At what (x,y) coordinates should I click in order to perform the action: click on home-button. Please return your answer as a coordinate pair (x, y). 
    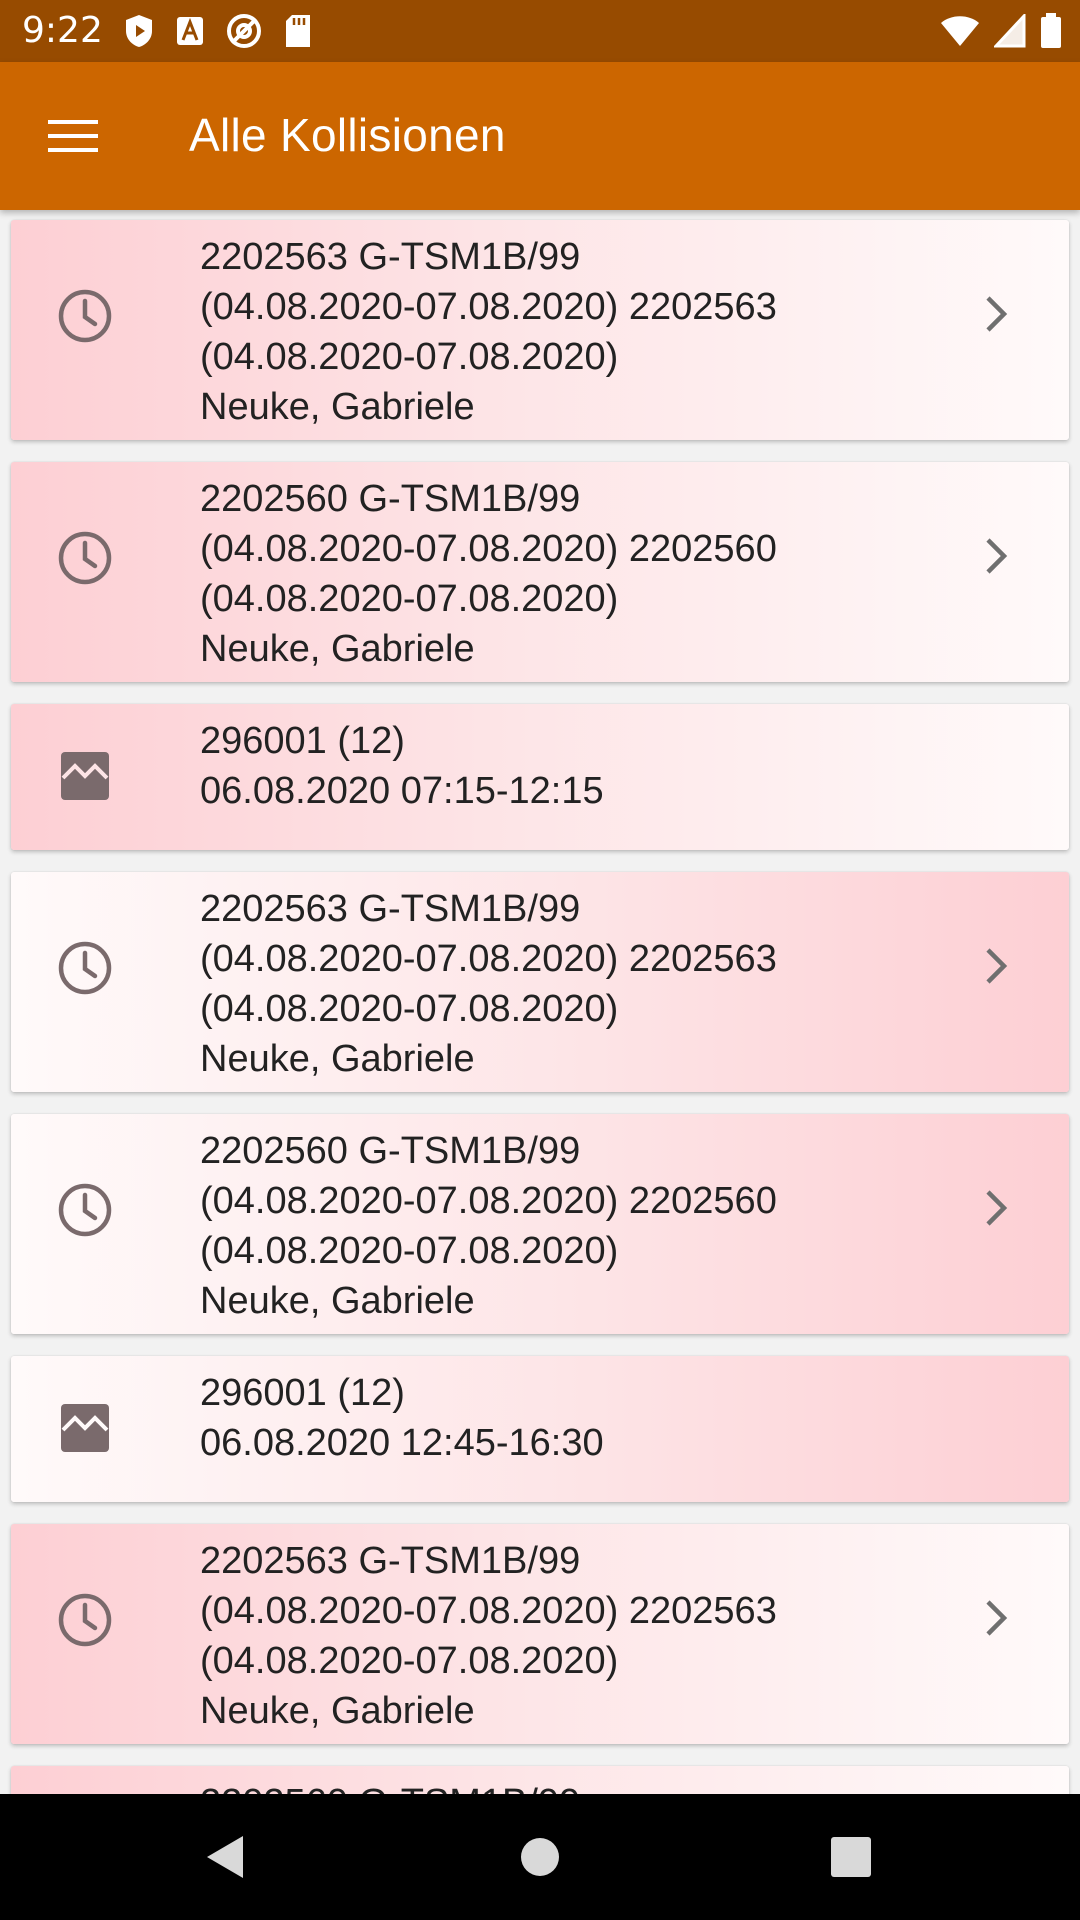
    Looking at the image, I should click on (540, 1857).